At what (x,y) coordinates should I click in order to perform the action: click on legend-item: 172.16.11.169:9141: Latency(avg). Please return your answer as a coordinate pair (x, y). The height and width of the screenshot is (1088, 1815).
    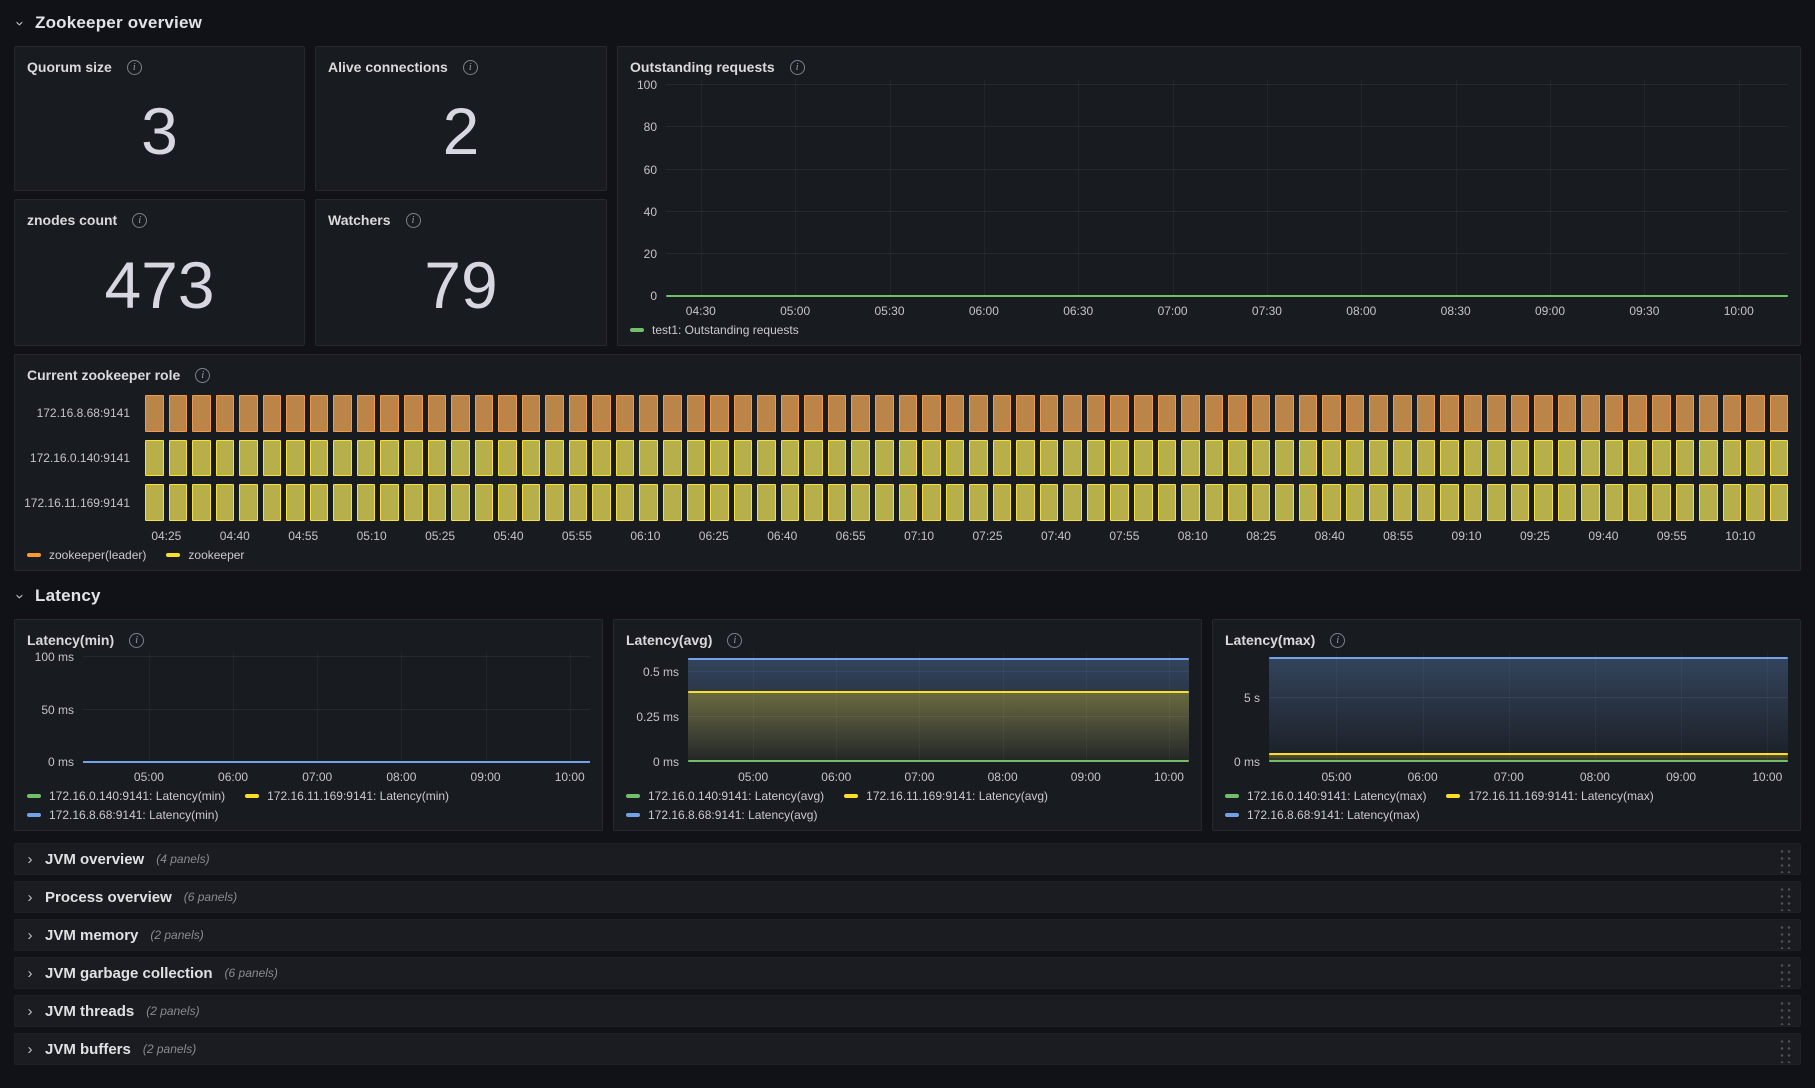
    Looking at the image, I should click on (946, 796).